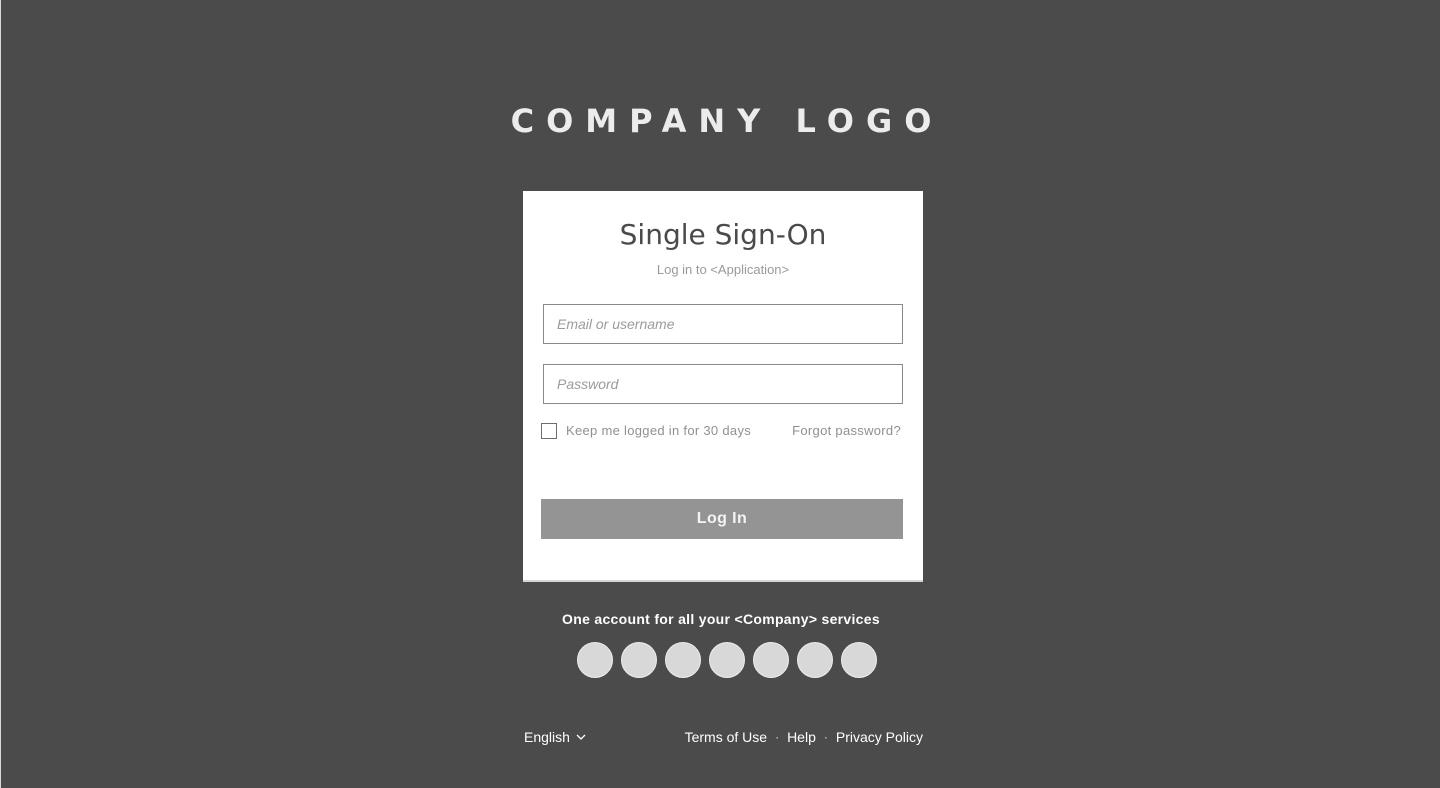 The image size is (1440, 788). I want to click on footer-links: Terms of Use · Help · Privacy Policy, so click(804, 737).